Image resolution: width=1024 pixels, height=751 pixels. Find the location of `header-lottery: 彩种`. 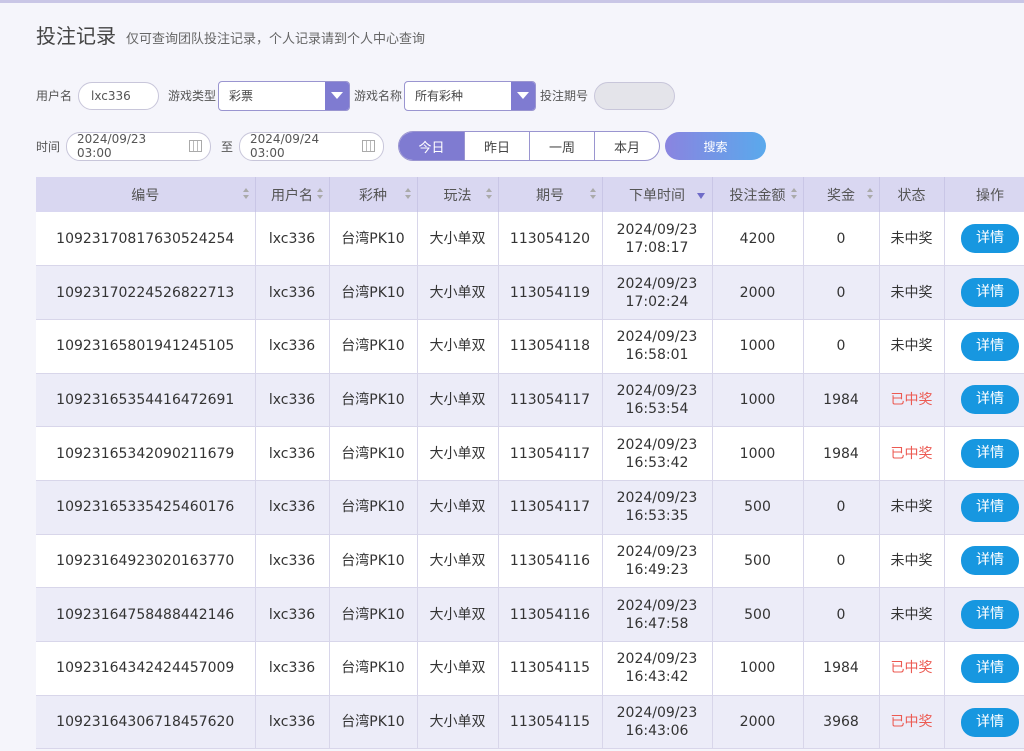

header-lottery: 彩种 is located at coordinates (373, 194).